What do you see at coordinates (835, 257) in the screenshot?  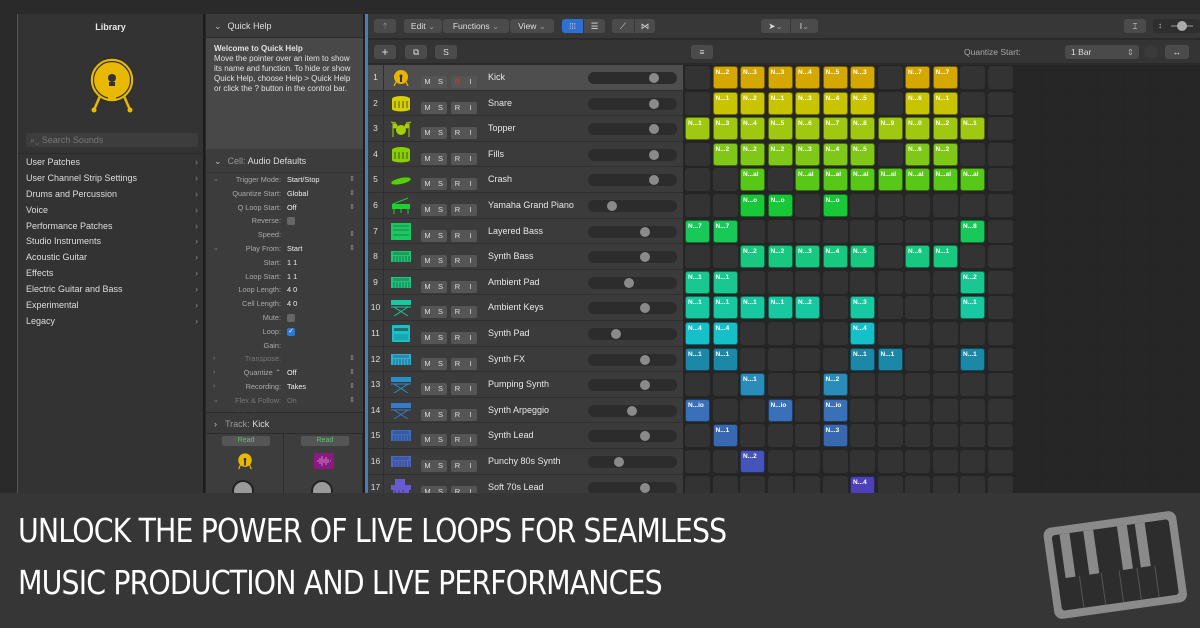 I see `loop-cell: N...4` at bounding box center [835, 257].